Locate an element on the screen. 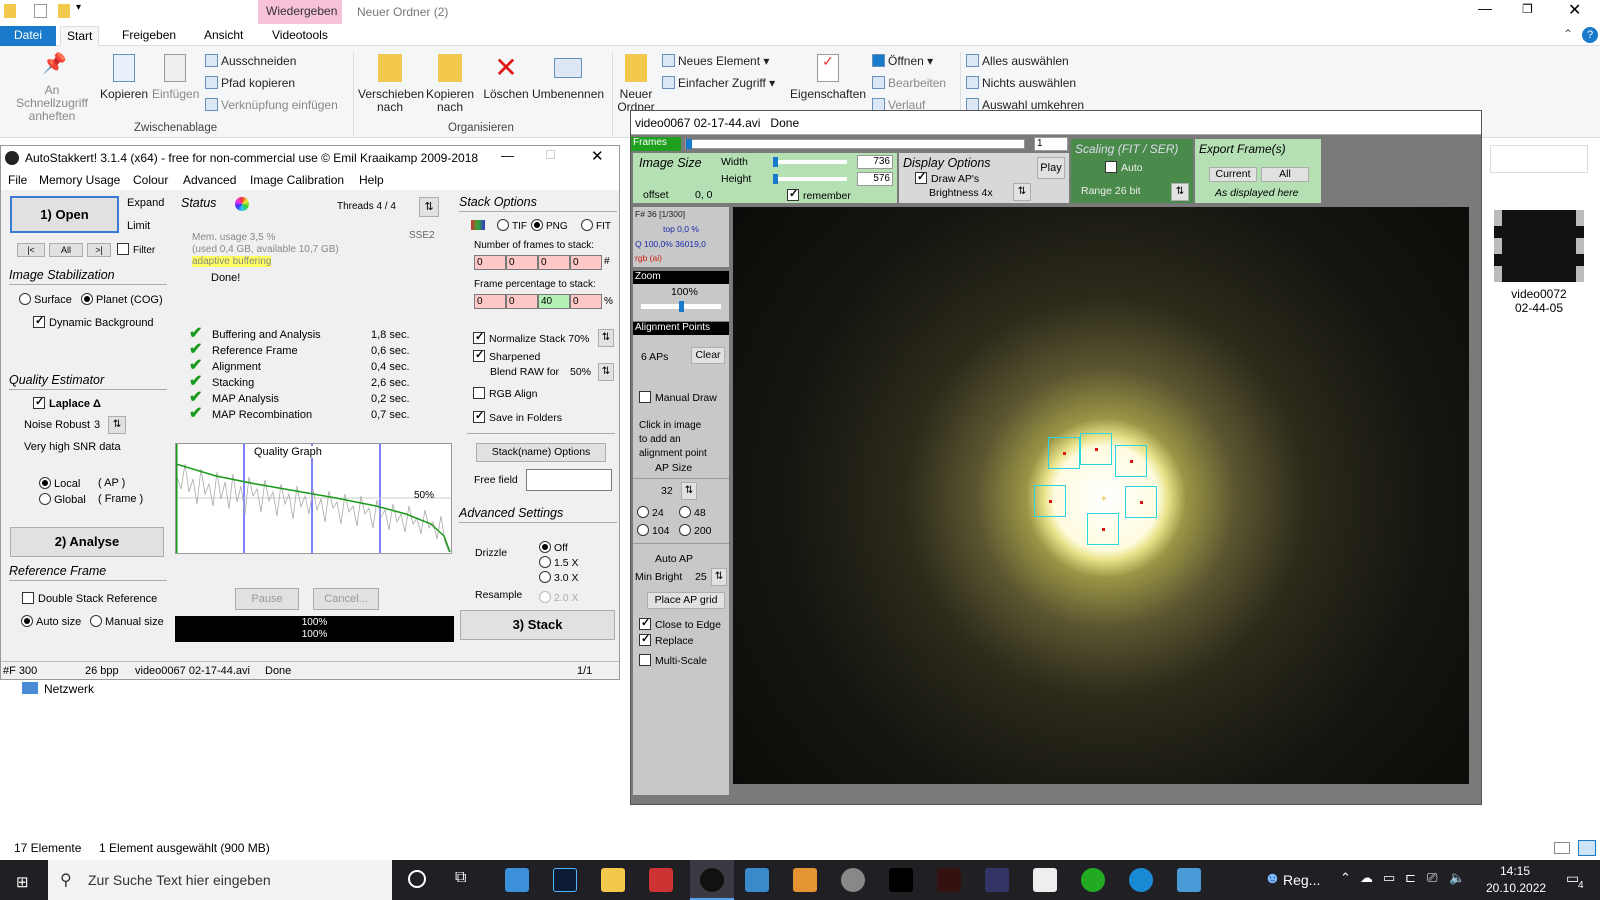 The width and height of the screenshot is (1600, 900). brightness-stepper: ⇅ is located at coordinates (1022, 192).